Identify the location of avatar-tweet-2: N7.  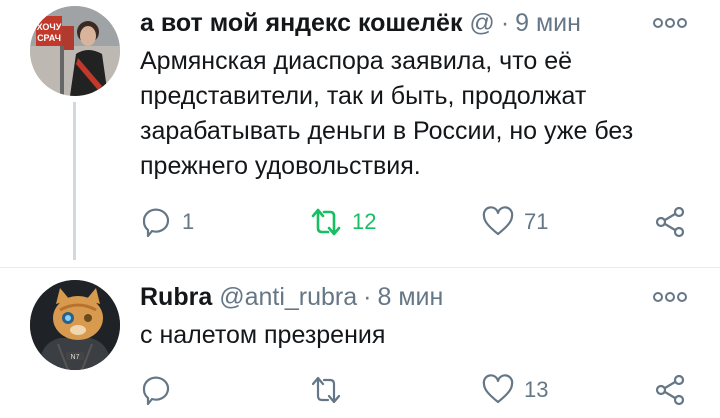
(75, 325).